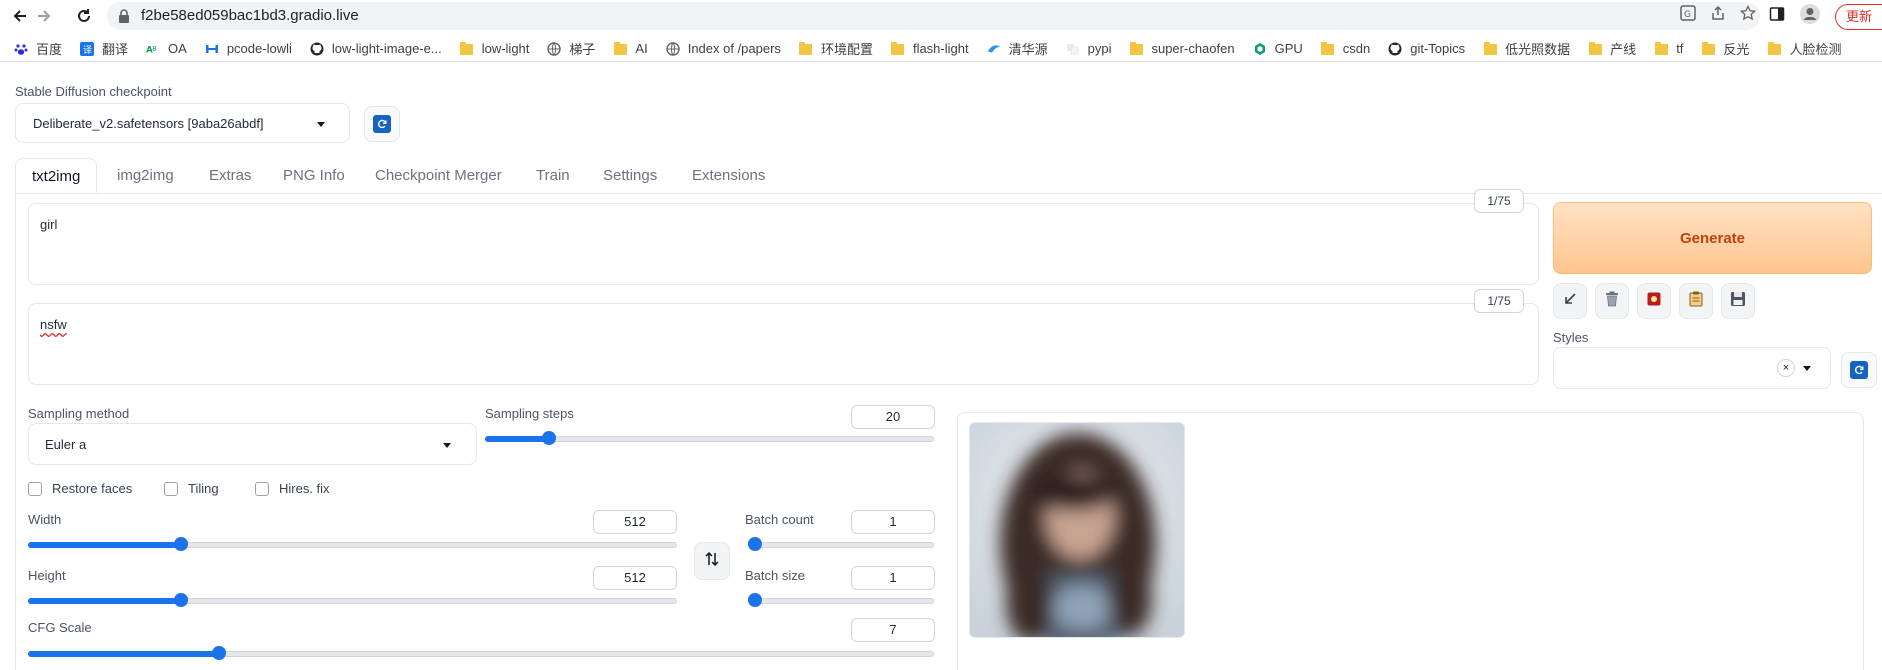 The height and width of the screenshot is (670, 1882). Describe the element at coordinates (1804, 48) in the screenshot. I see `bookmark-item: 人脸检测` at that location.